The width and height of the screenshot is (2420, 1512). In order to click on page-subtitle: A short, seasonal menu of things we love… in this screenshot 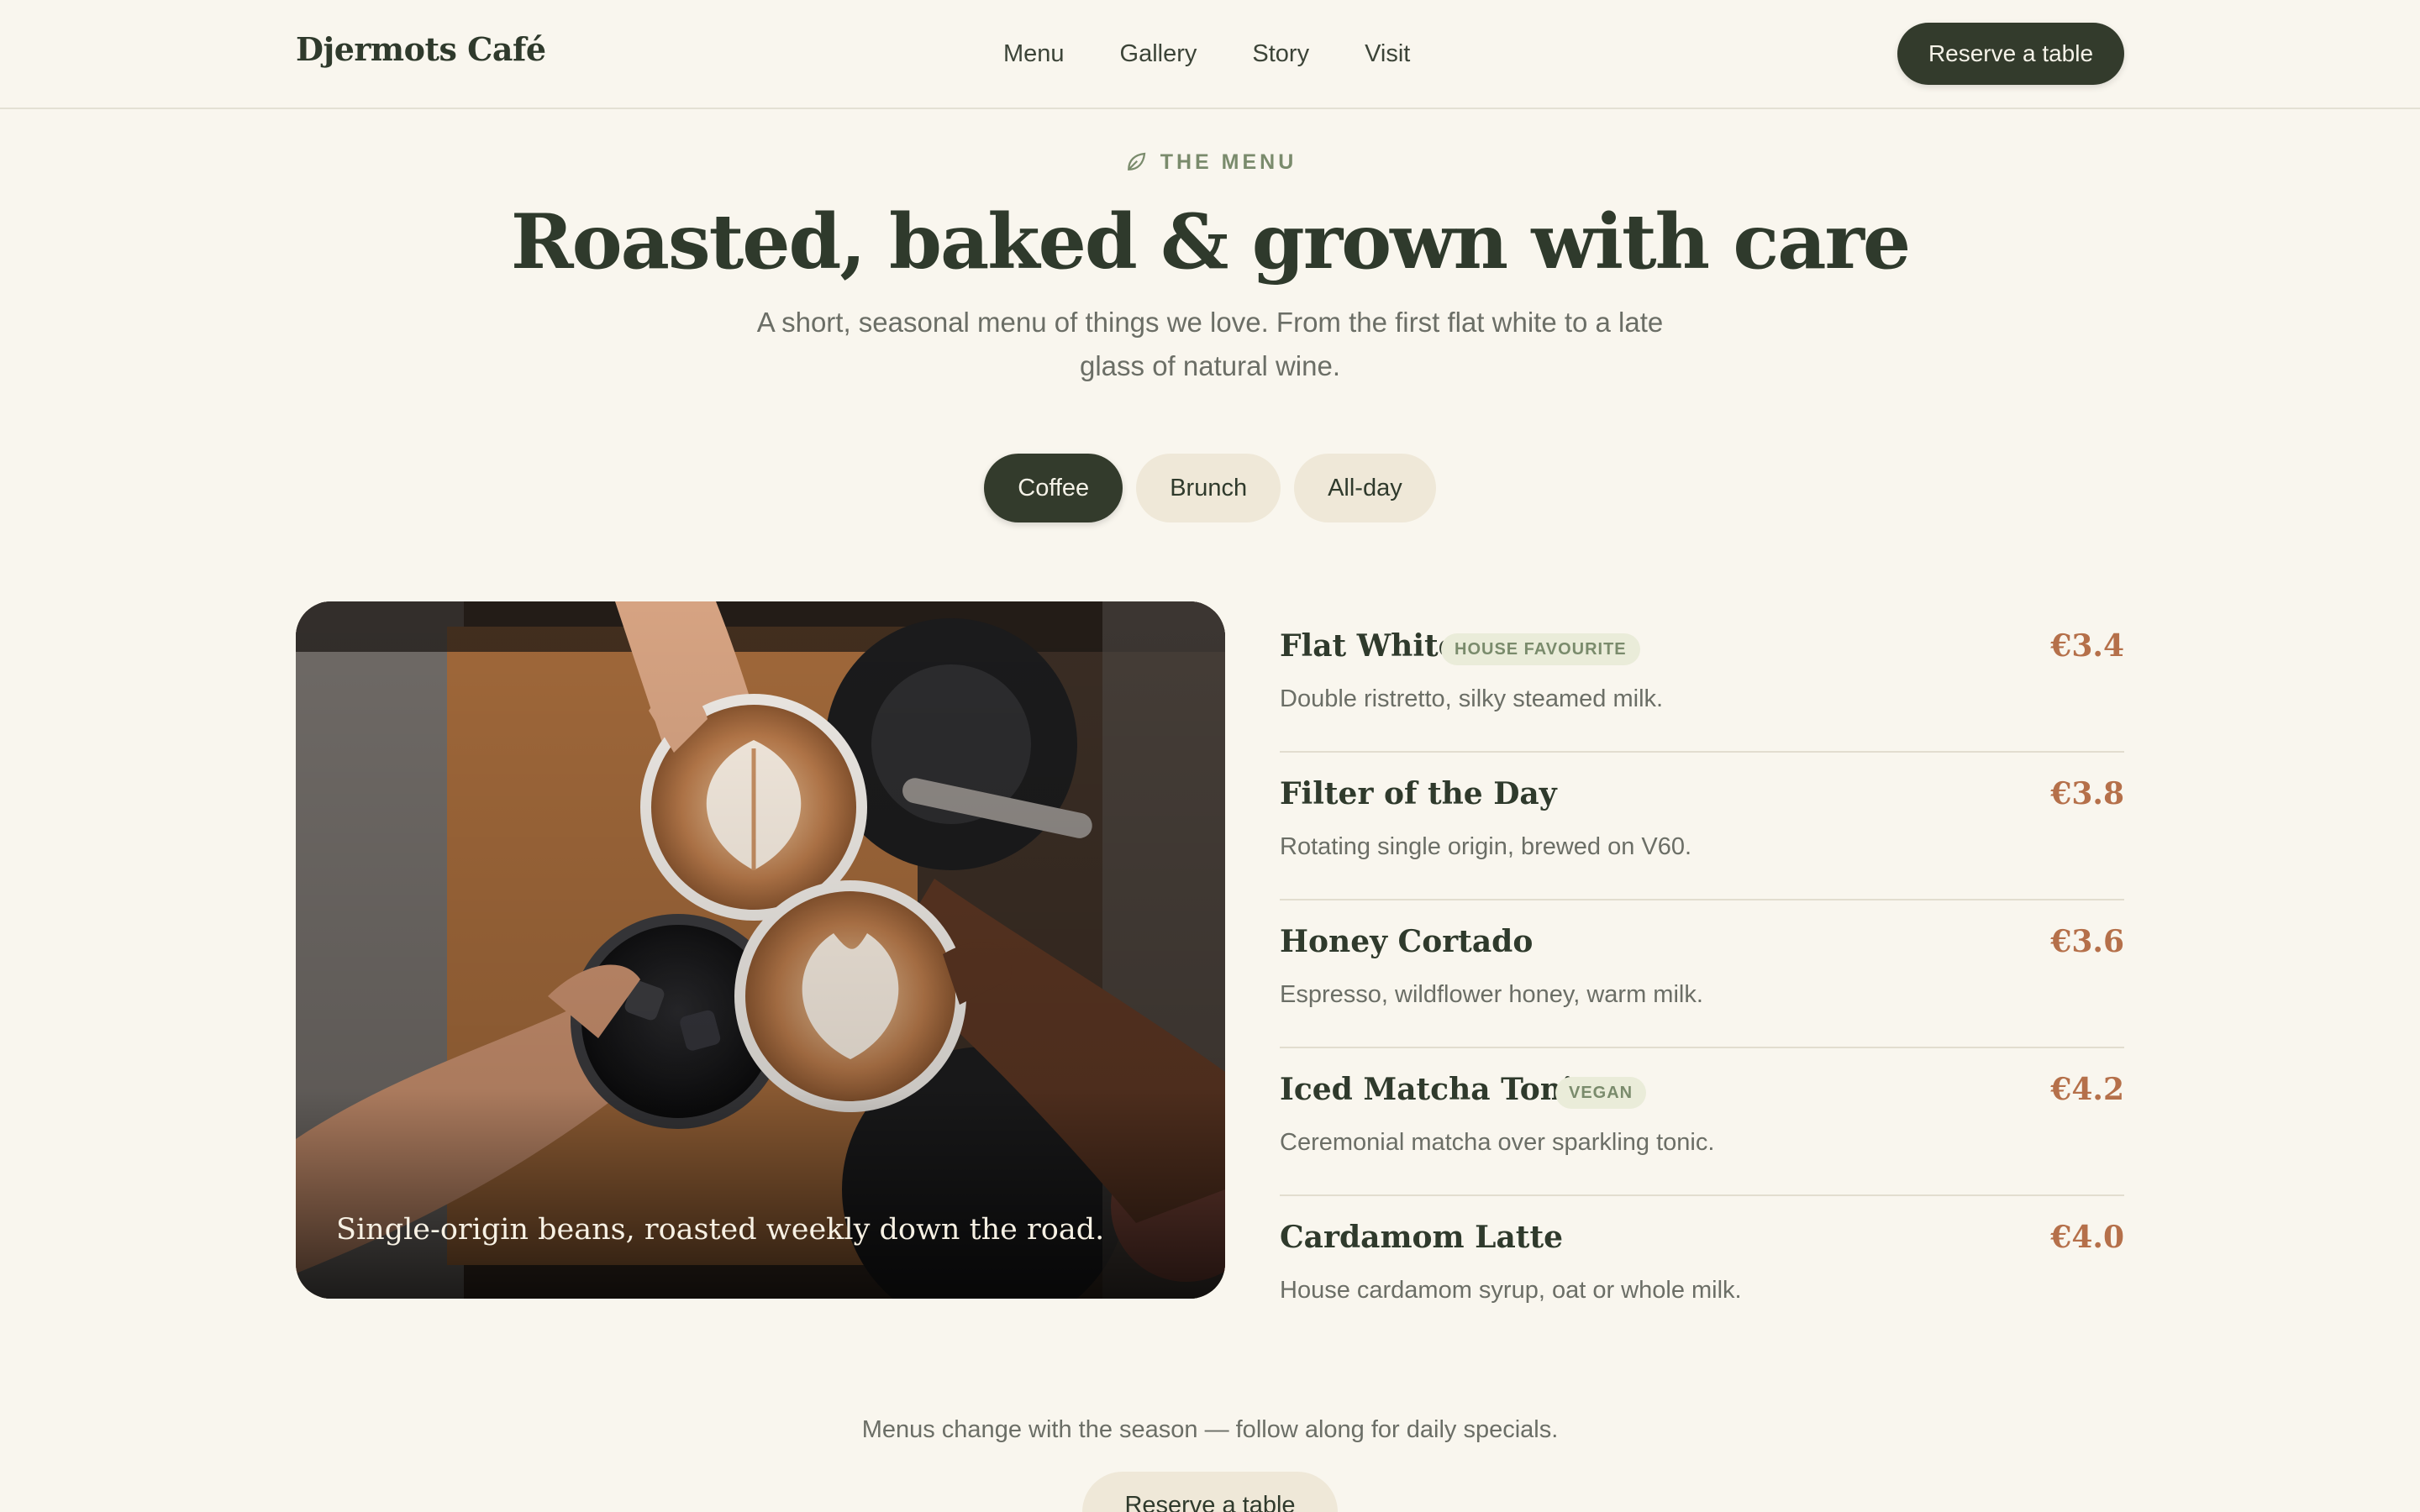, I will do `click(1210, 344)`.